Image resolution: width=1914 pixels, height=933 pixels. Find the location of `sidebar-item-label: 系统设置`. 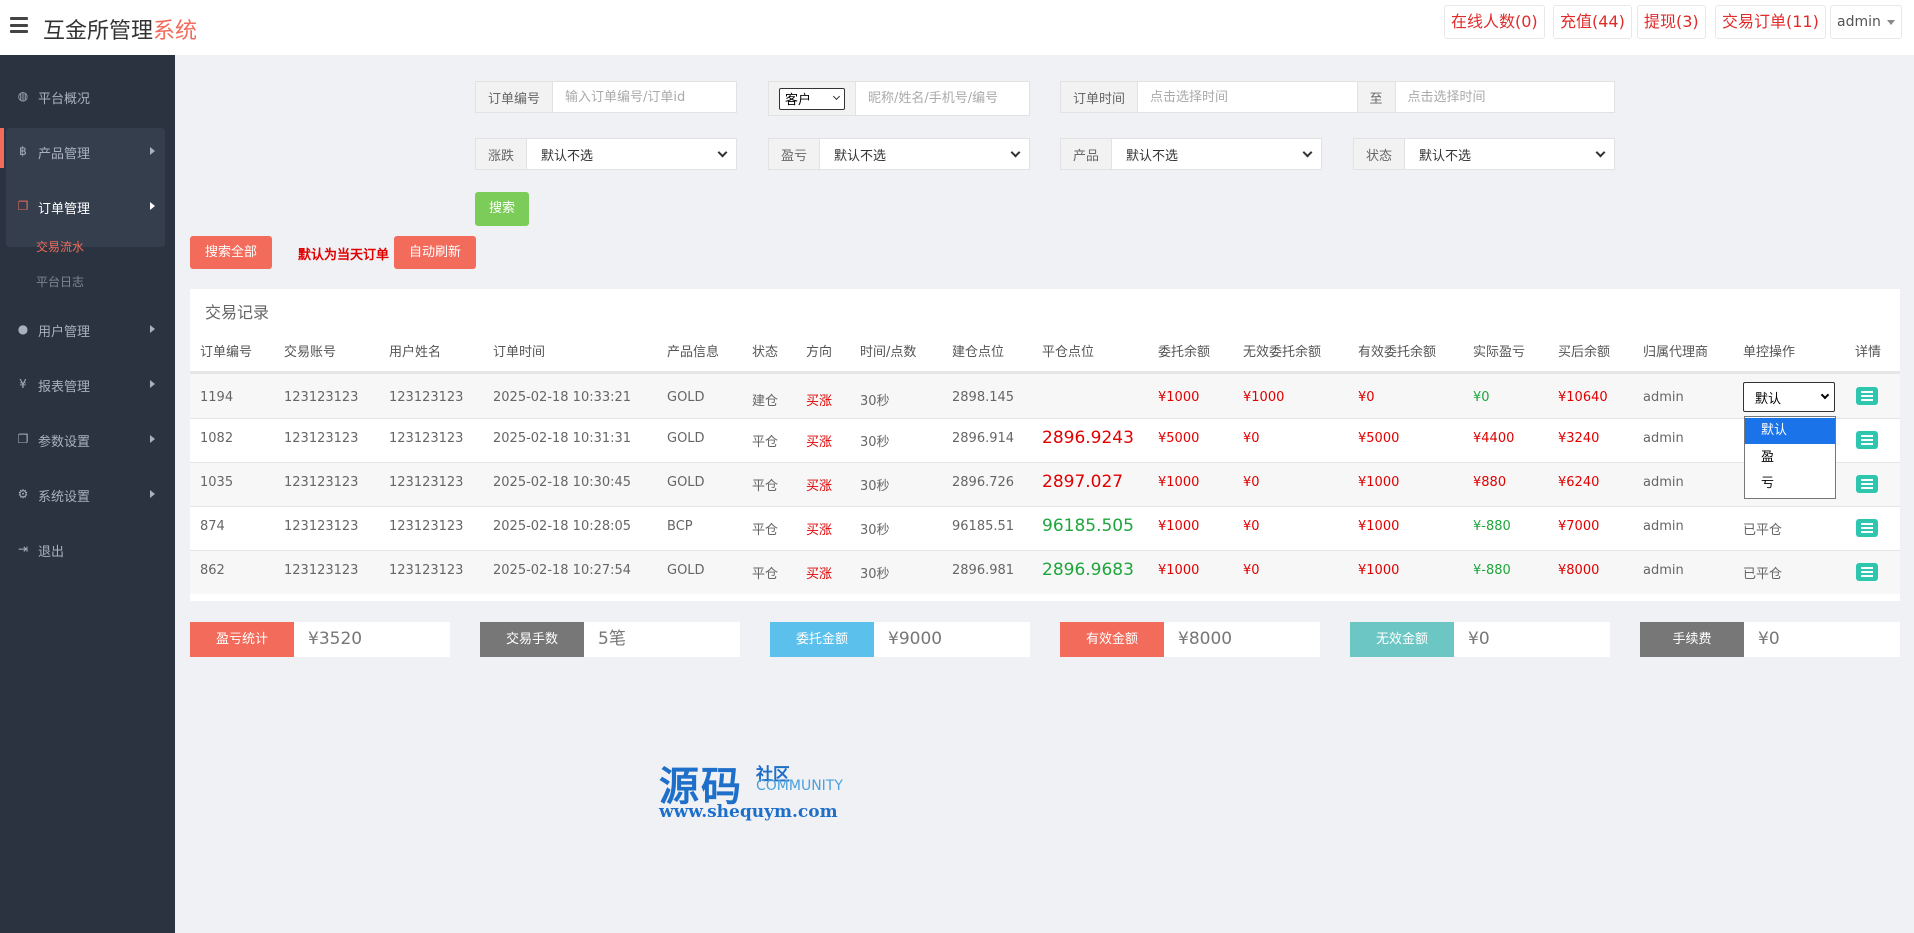

sidebar-item-label: 系统设置 is located at coordinates (64, 497).